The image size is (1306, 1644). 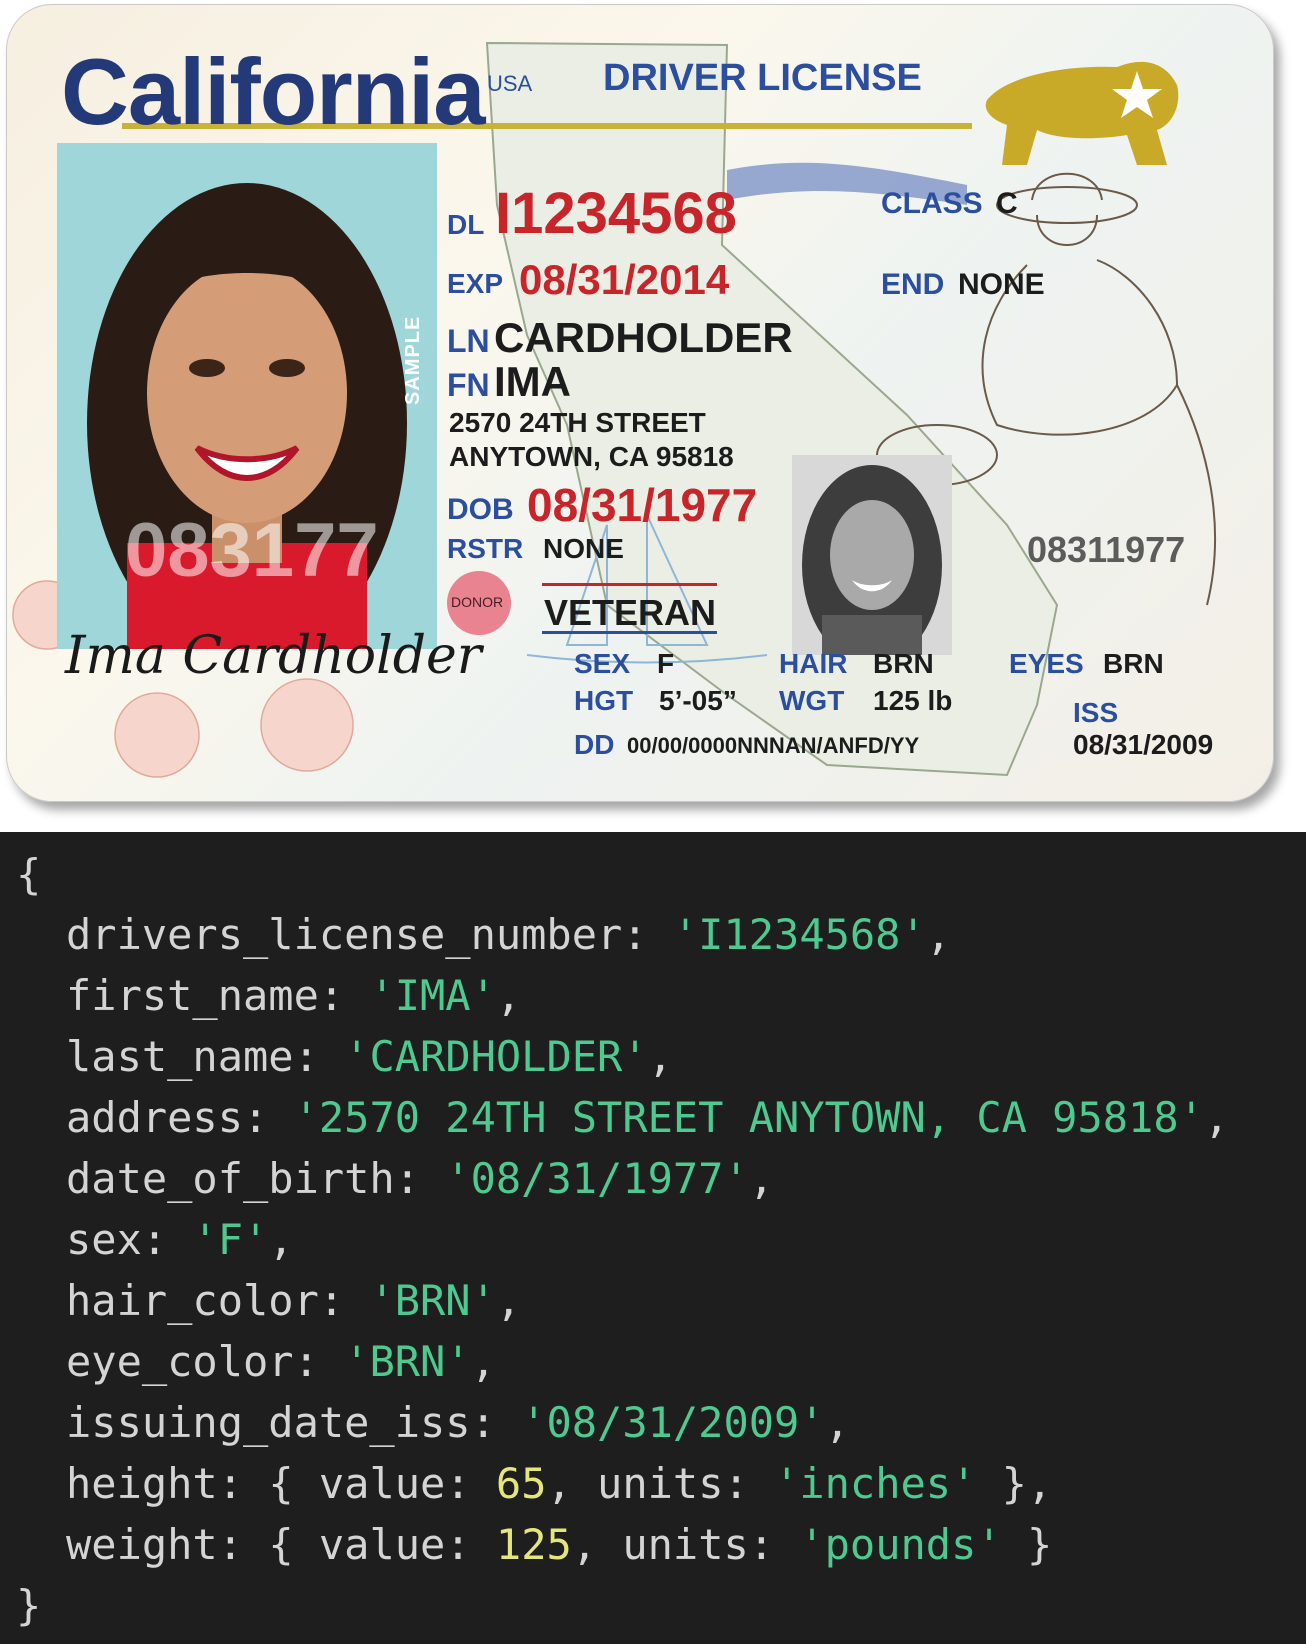 I want to click on hgt-value: 5’-05”, so click(x=698, y=700).